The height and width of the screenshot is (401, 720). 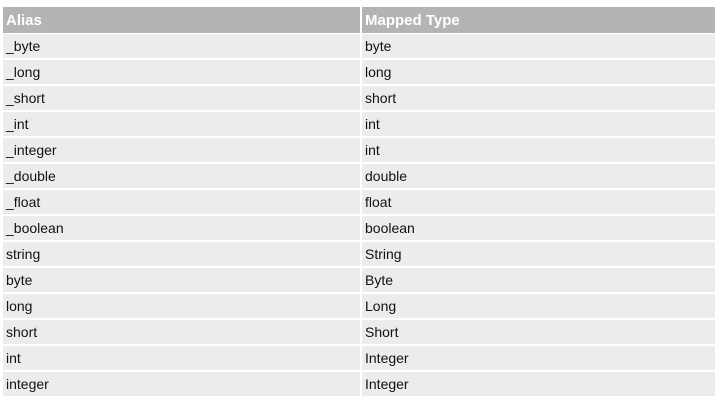 What do you see at coordinates (537, 307) in the screenshot?
I see `cell-mapped-type: Long` at bounding box center [537, 307].